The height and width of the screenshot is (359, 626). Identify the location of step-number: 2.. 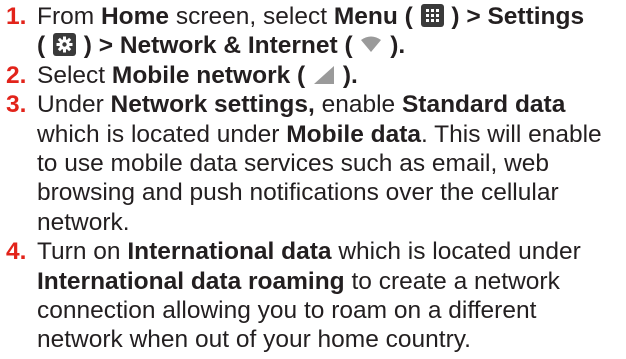
(16, 75).